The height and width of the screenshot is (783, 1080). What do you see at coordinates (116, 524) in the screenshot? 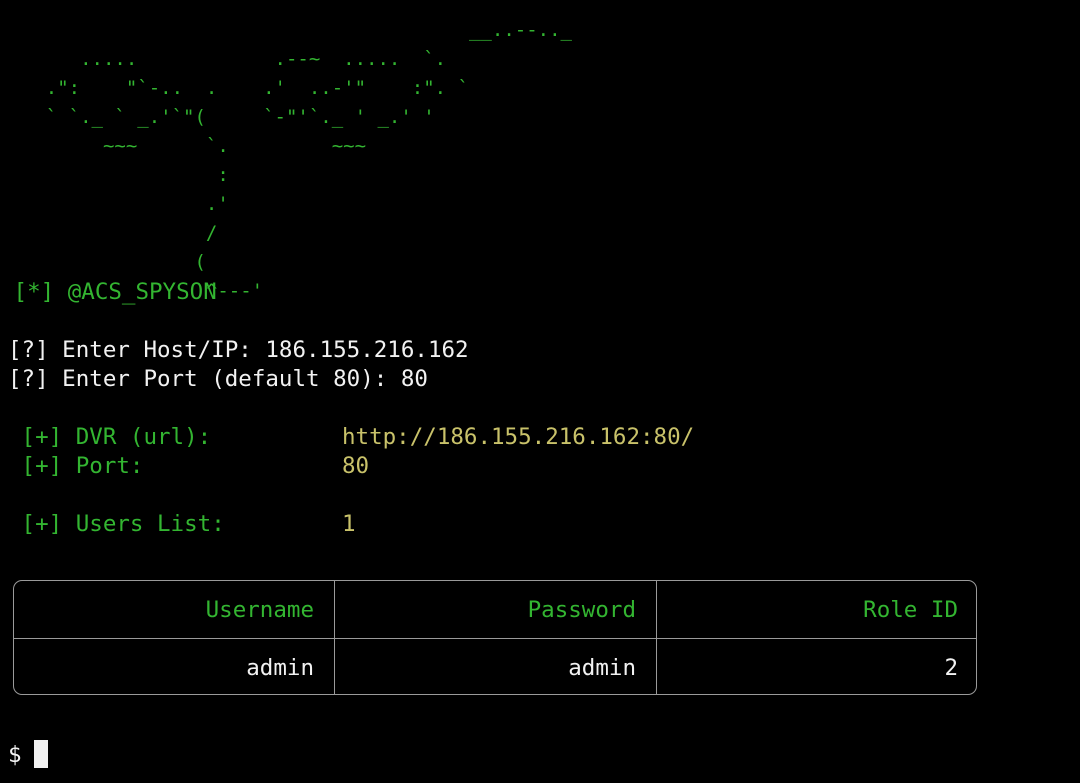
I see `users-list-label: [+] Users List:` at bounding box center [116, 524].